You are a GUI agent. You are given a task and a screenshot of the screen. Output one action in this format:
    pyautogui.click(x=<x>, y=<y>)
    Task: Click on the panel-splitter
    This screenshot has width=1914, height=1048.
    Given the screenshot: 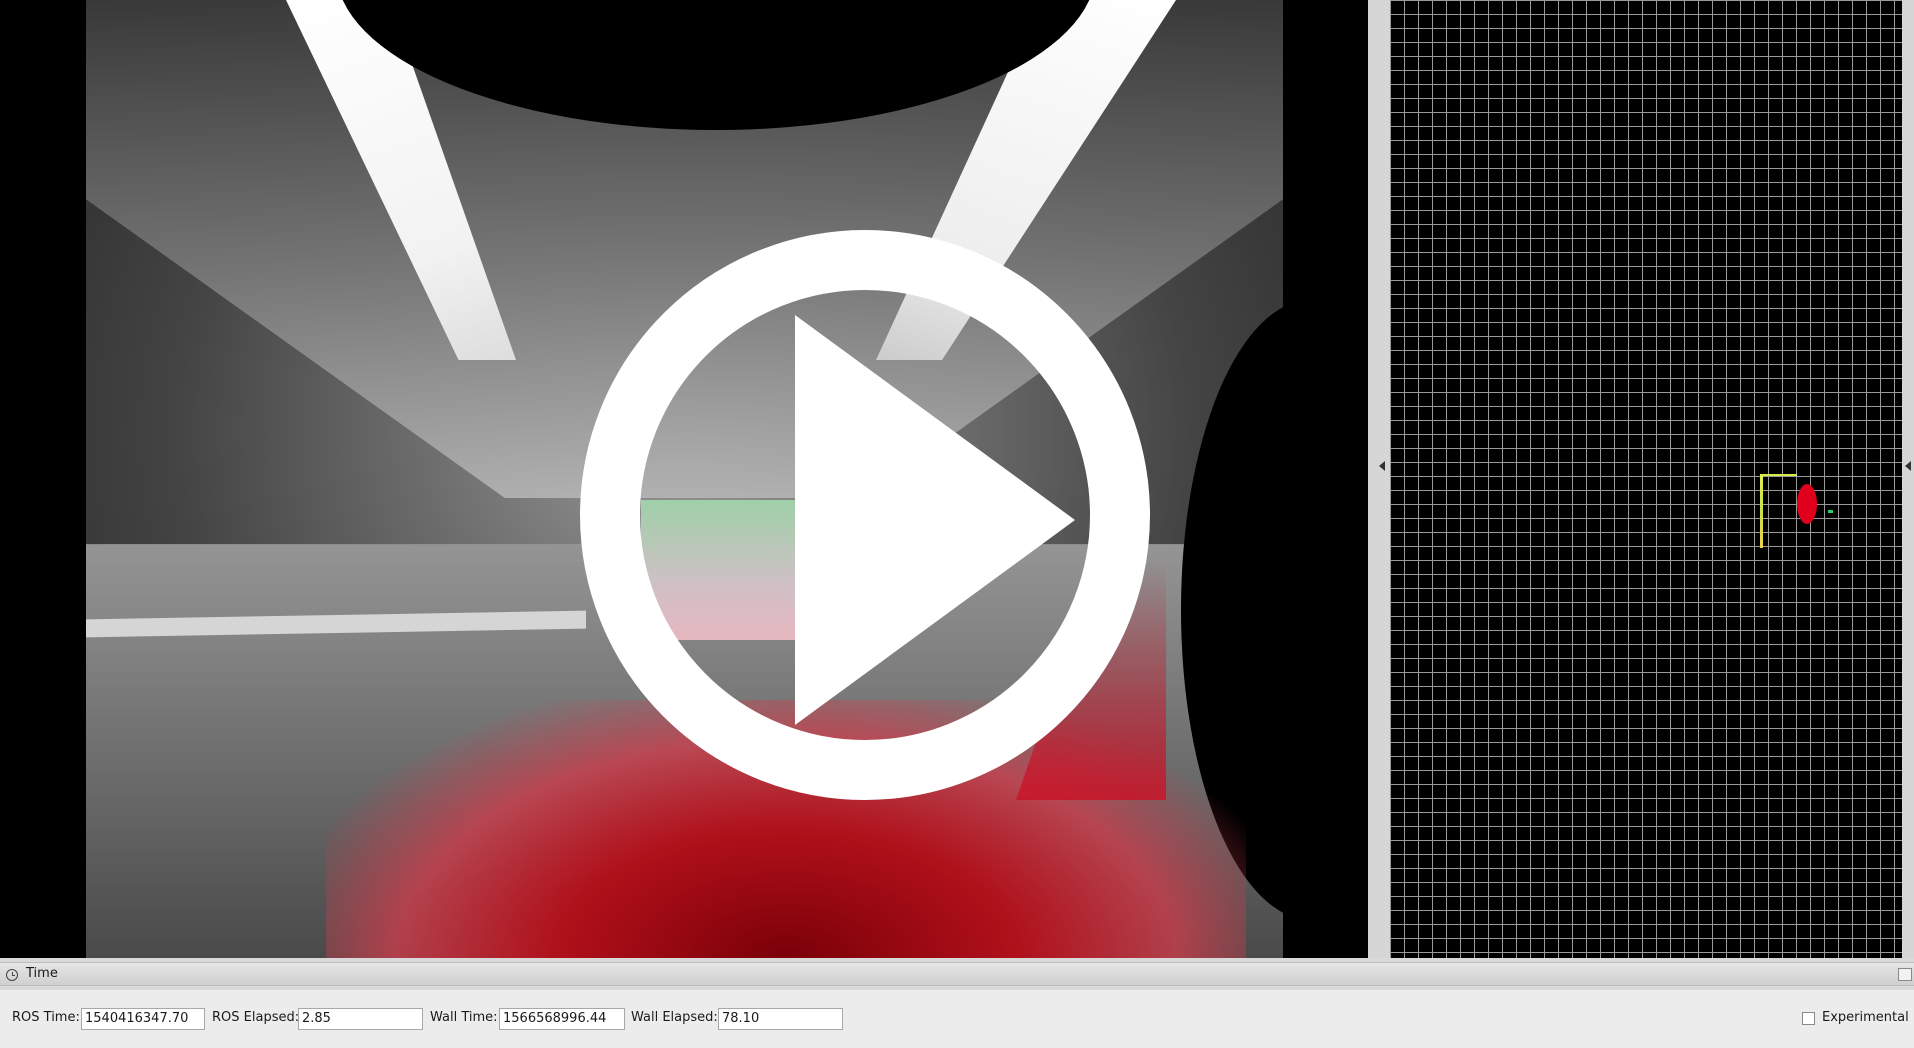 What is the action you would take?
    pyautogui.click(x=1379, y=479)
    